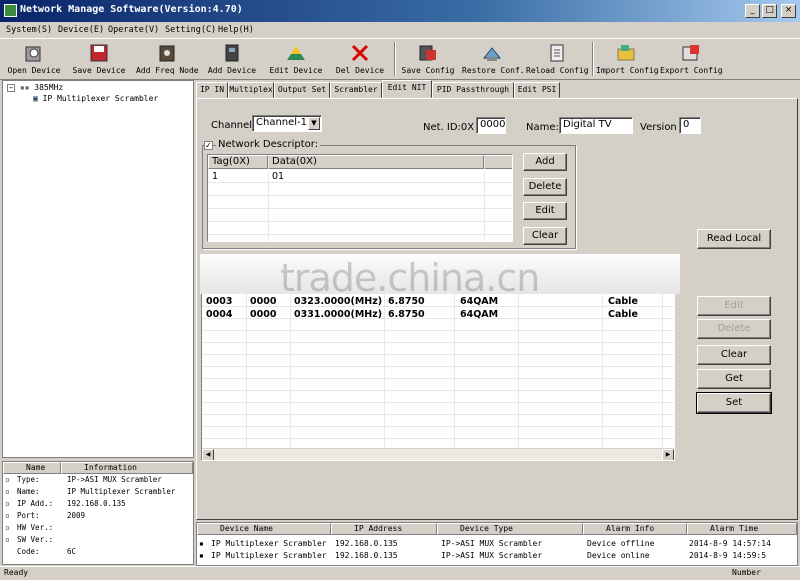 The height and width of the screenshot is (580, 800). I want to click on tree-node-root: − ▪▪ 385MHz, so click(35, 87).